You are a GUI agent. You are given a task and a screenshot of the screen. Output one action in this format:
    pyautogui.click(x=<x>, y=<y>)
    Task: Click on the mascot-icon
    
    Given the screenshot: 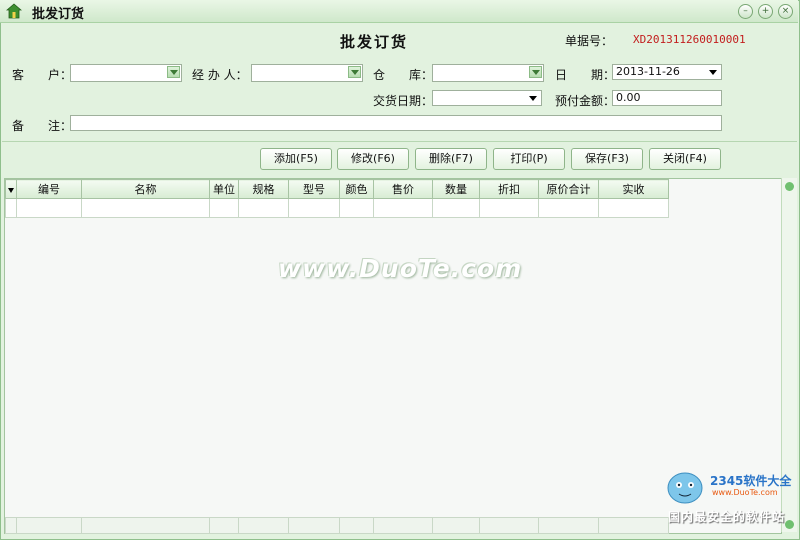 What is the action you would take?
    pyautogui.click(x=685, y=488)
    